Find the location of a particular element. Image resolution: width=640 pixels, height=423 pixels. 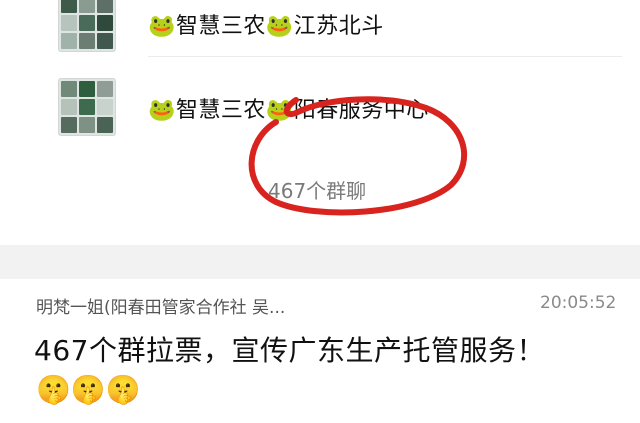

group-item: 🐸智慧三农🐸江苏北斗 is located at coordinates (320, 29).